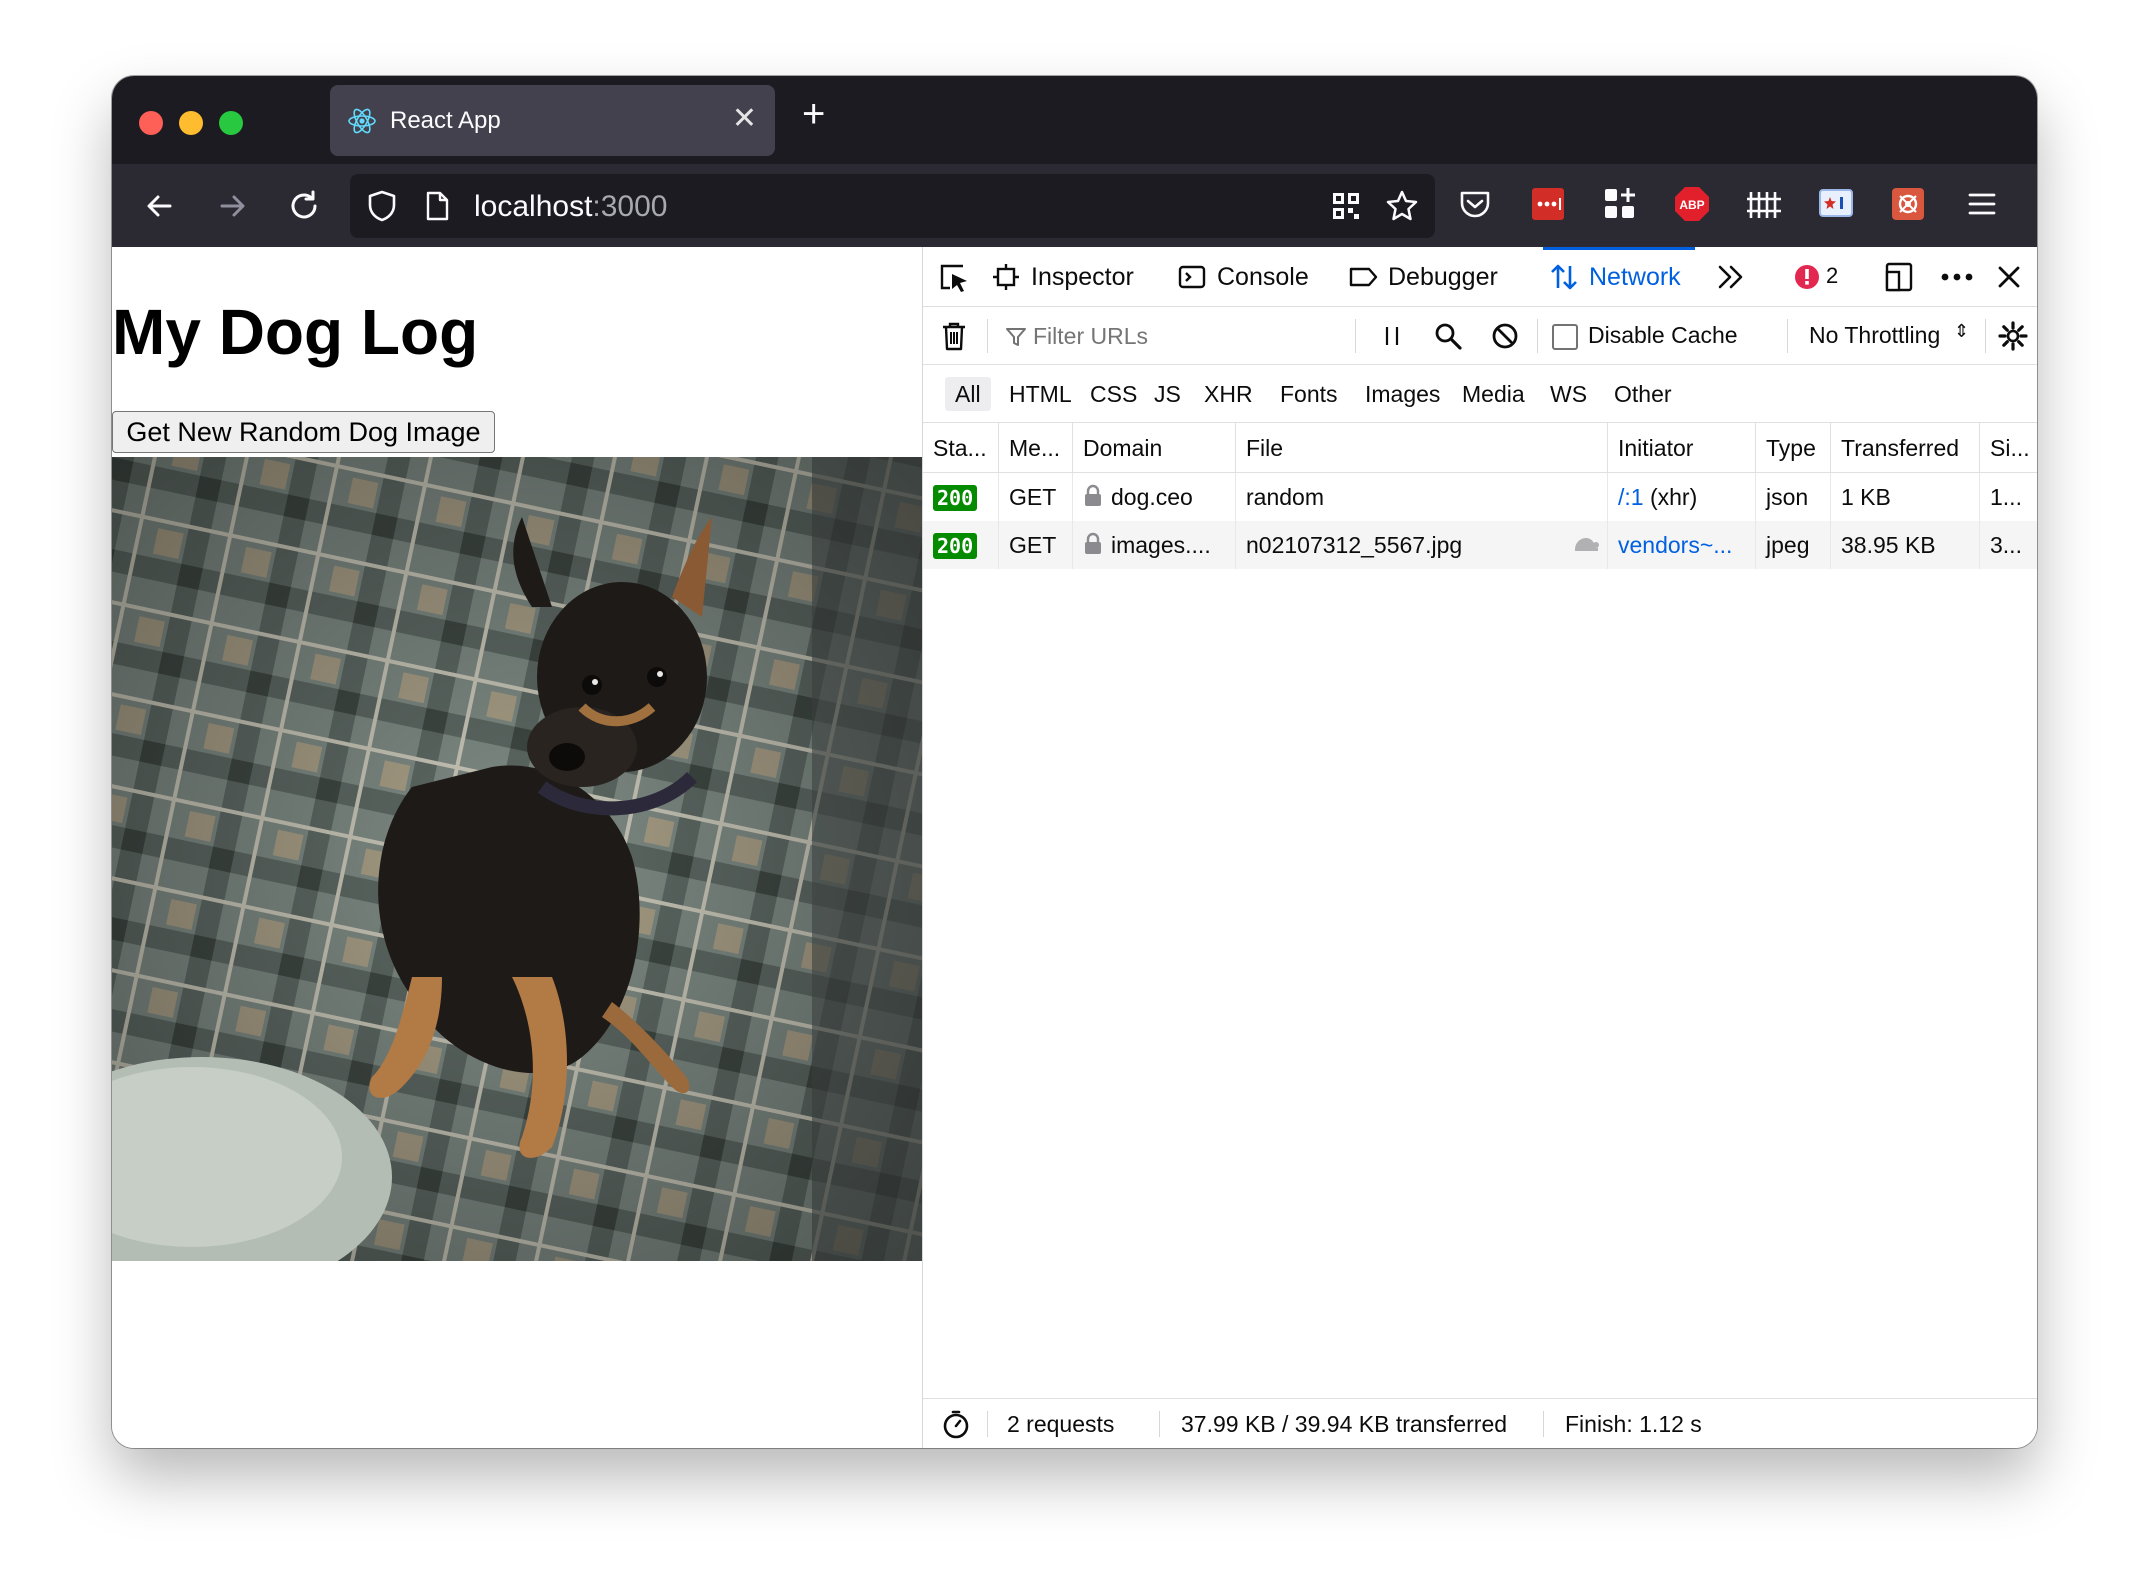 The height and width of the screenshot is (1588, 2140). What do you see at coordinates (1631, 497) in the screenshot?
I see `initiator-link: /:1` at bounding box center [1631, 497].